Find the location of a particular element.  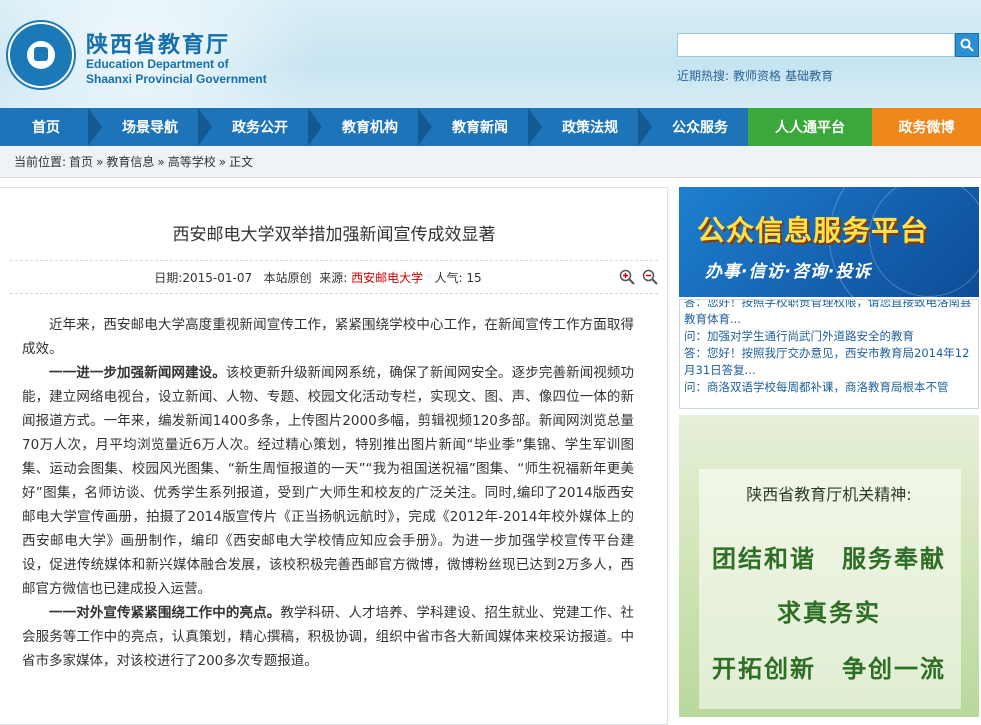

banner-subtitle: 办事·信访·咨询·投诉 is located at coordinates (788, 272).